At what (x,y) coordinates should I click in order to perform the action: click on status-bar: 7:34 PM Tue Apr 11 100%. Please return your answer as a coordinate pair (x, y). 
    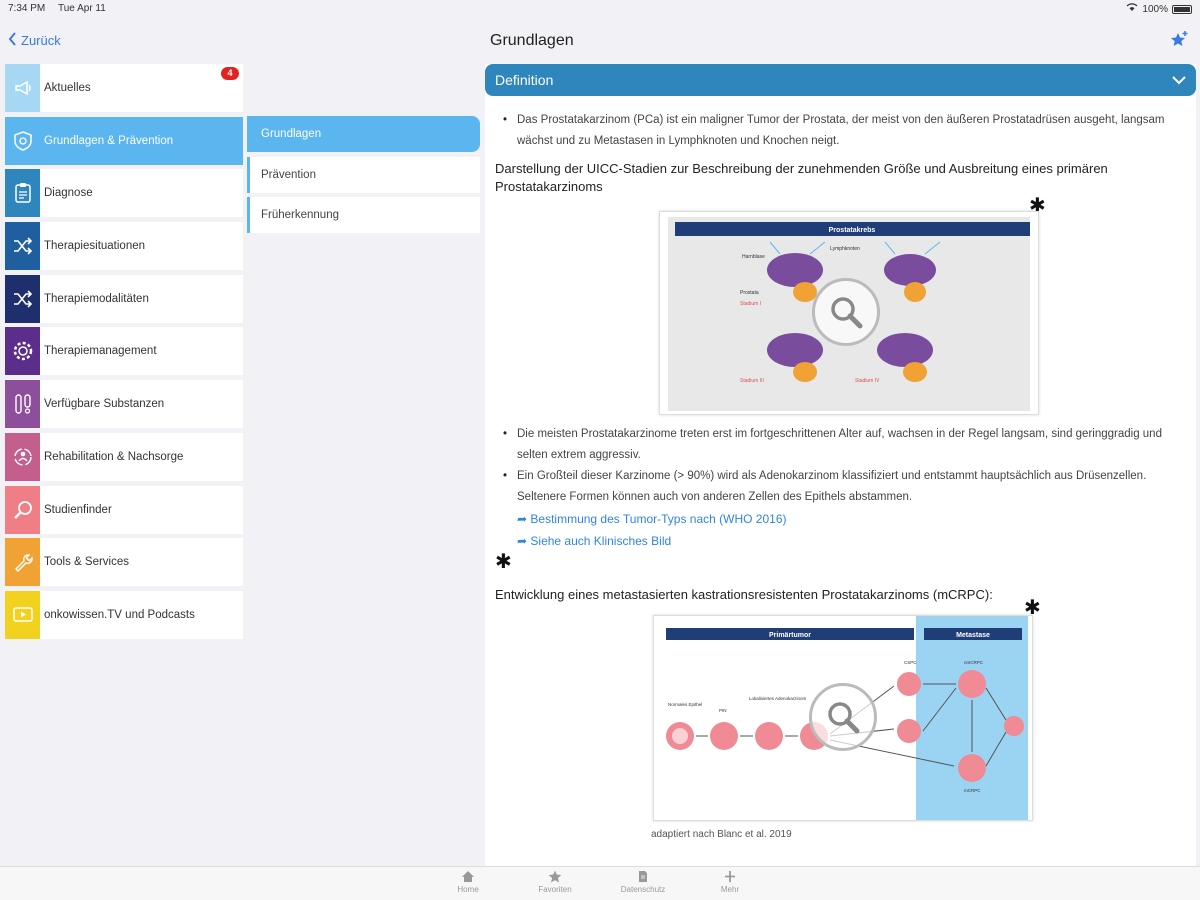
    Looking at the image, I should click on (600, 9).